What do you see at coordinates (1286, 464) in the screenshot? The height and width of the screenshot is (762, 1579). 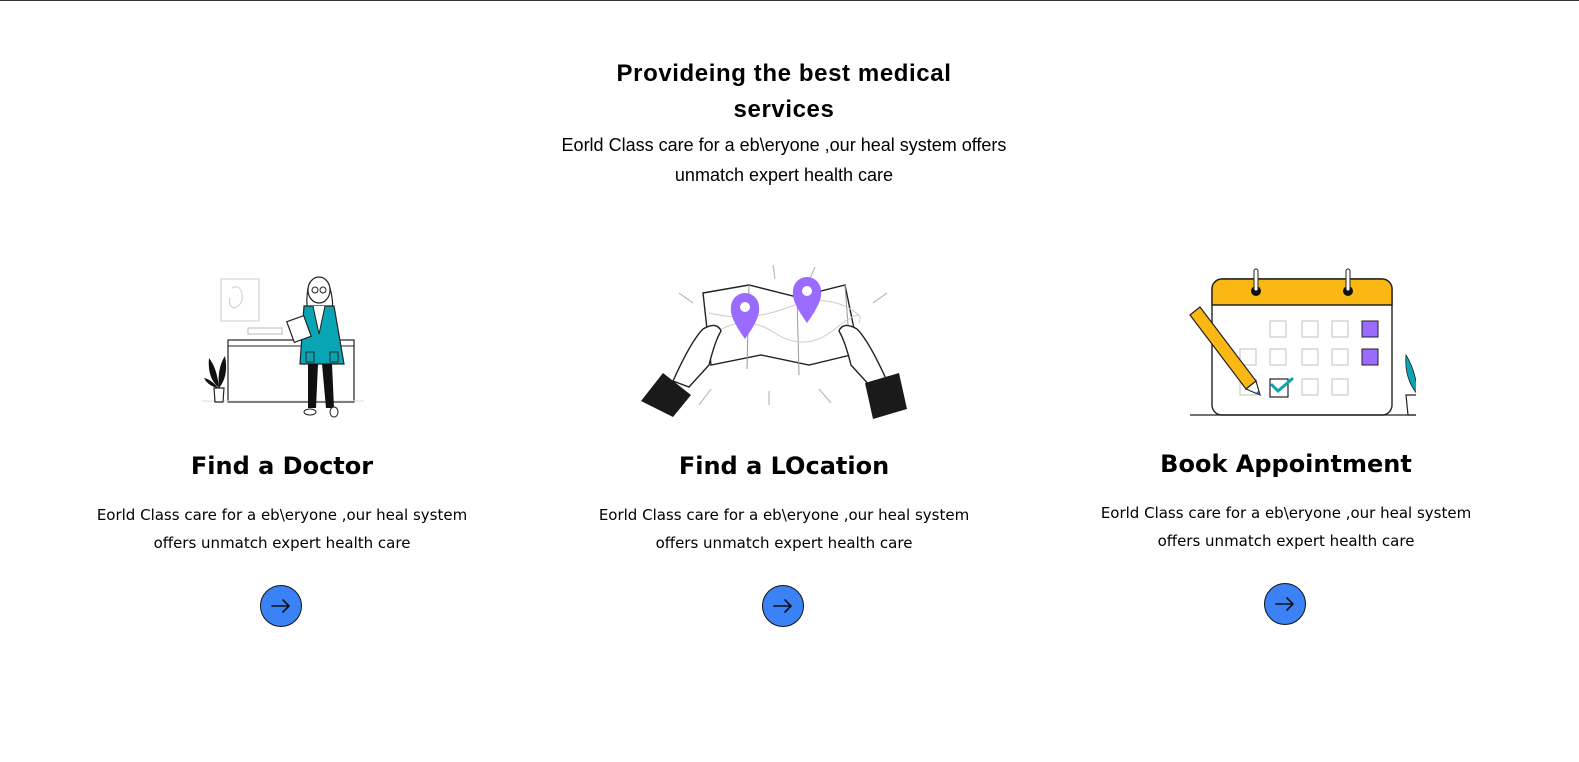 I see `card-title: Book Appointment` at bounding box center [1286, 464].